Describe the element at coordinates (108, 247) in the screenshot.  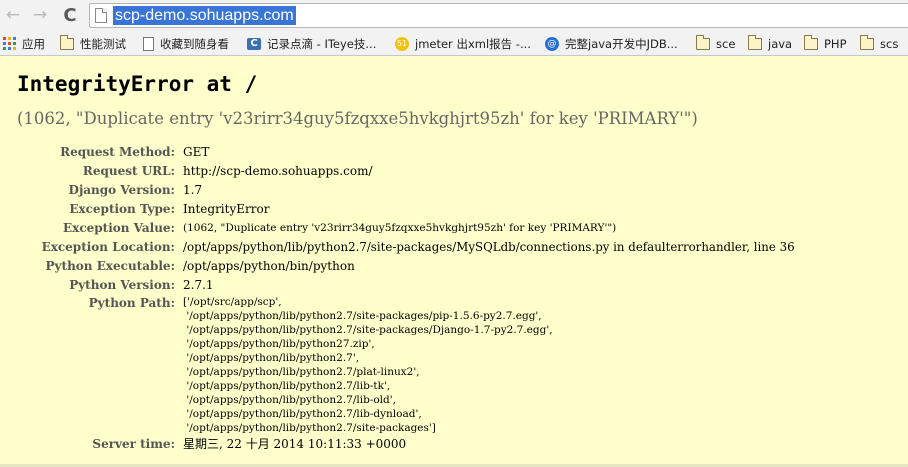
I see `meta-label: Exception Location:` at that location.